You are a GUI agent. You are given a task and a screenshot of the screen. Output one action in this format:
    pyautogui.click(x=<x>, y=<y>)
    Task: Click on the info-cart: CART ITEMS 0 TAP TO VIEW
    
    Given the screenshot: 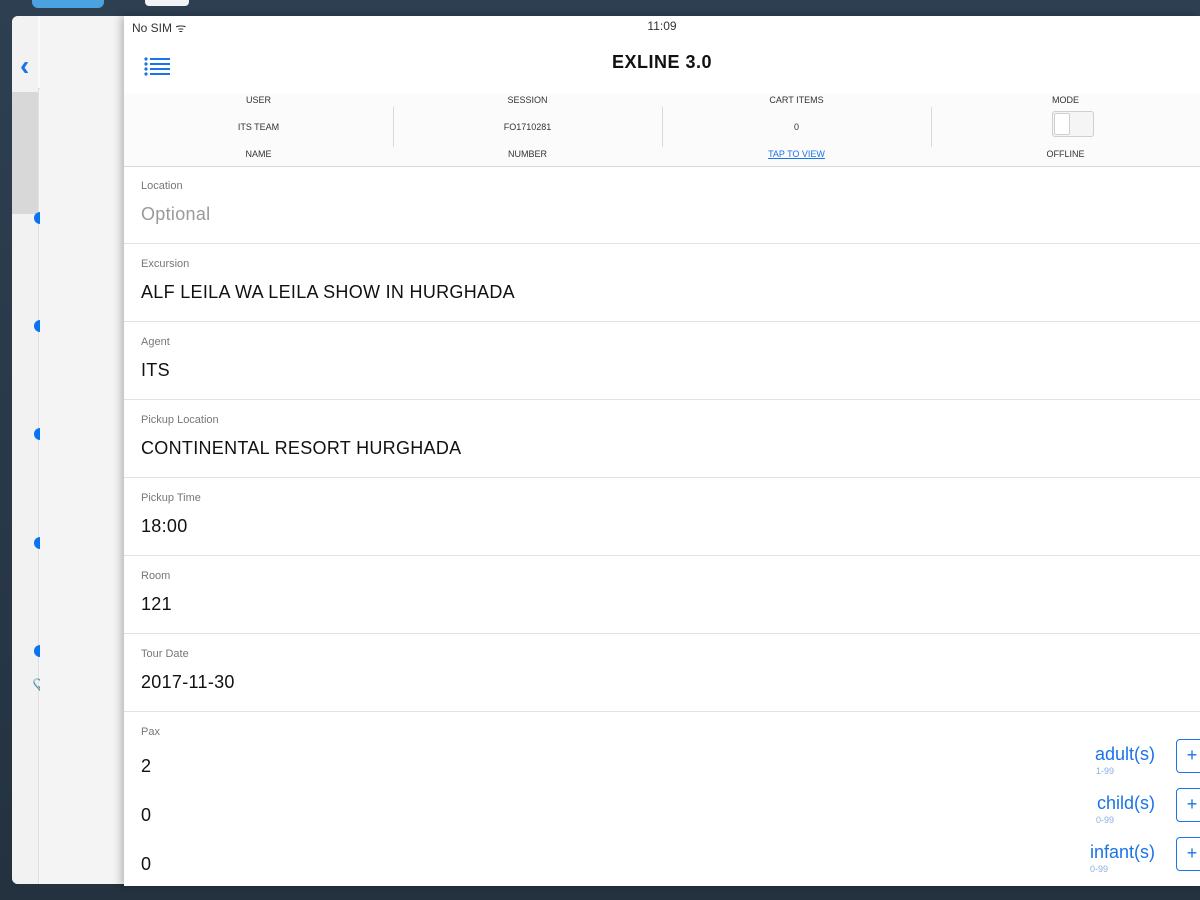 What is the action you would take?
    pyautogui.click(x=796, y=129)
    